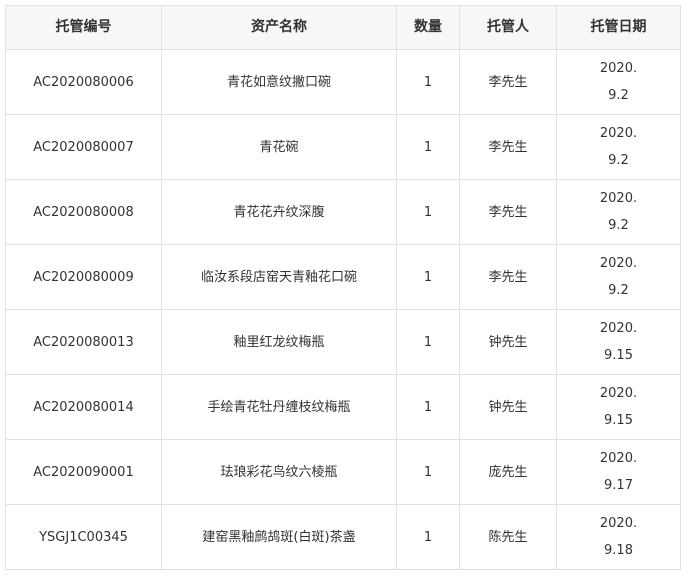 The image size is (685, 576). What do you see at coordinates (428, 27) in the screenshot?
I see `header-quantity: 数量` at bounding box center [428, 27].